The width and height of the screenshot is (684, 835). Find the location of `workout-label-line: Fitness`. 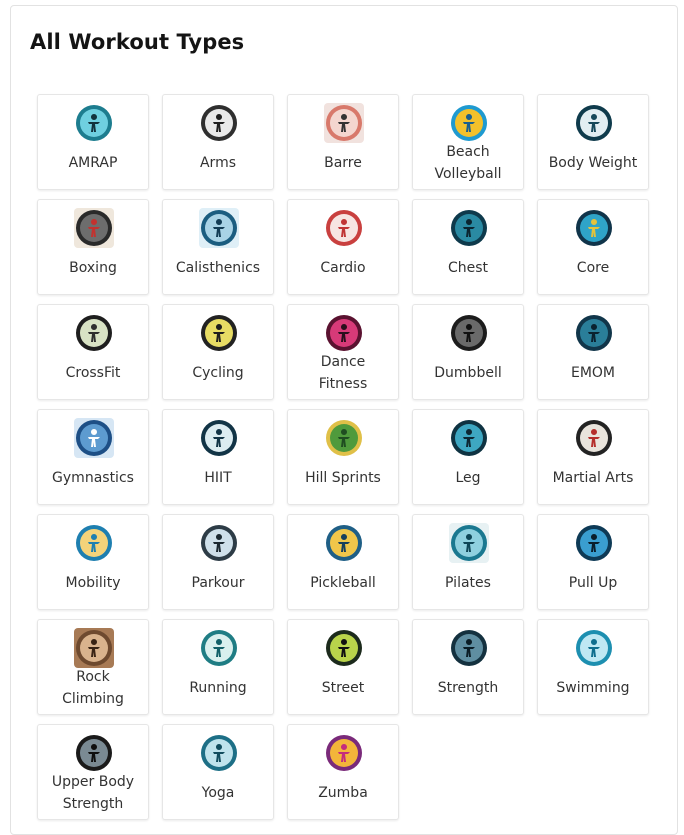

workout-label-line: Fitness is located at coordinates (343, 384).